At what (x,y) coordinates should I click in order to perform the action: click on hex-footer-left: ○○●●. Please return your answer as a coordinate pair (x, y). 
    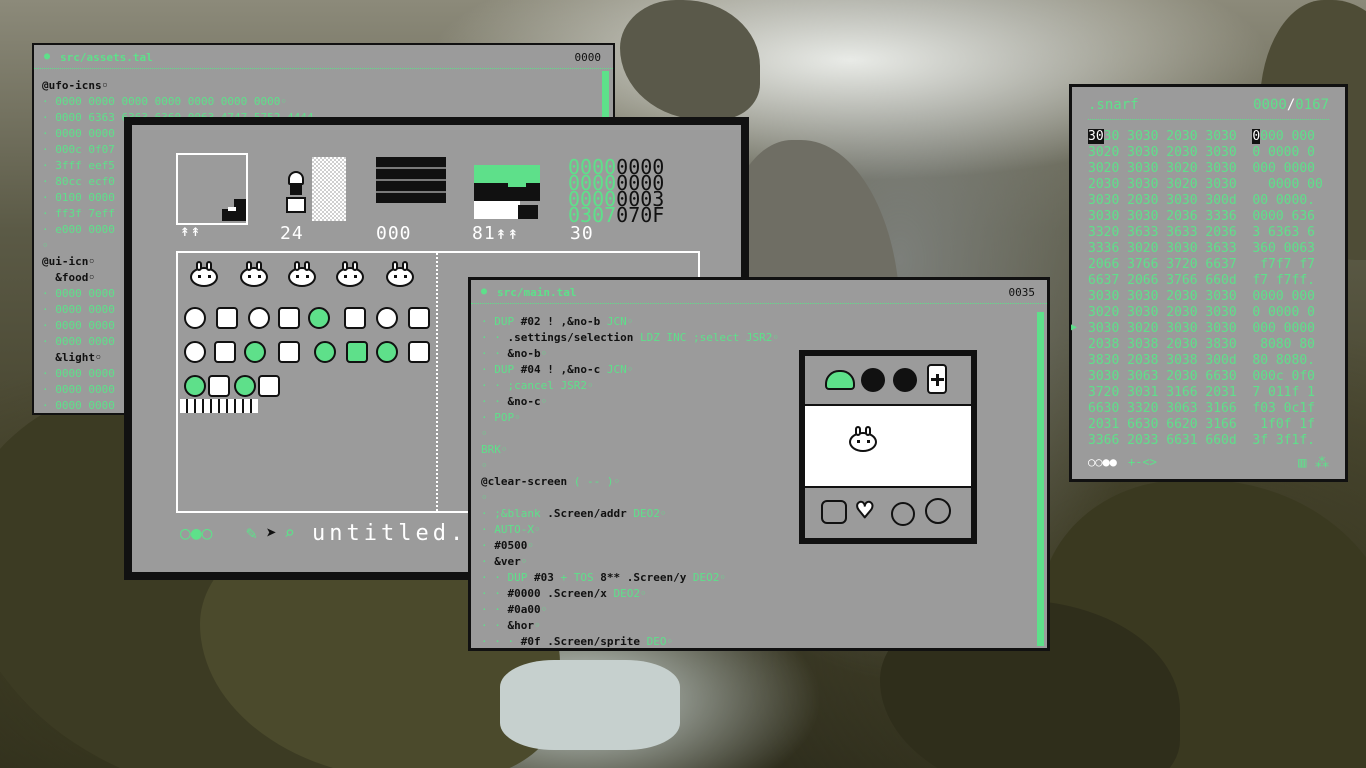
    Looking at the image, I should click on (1102, 462).